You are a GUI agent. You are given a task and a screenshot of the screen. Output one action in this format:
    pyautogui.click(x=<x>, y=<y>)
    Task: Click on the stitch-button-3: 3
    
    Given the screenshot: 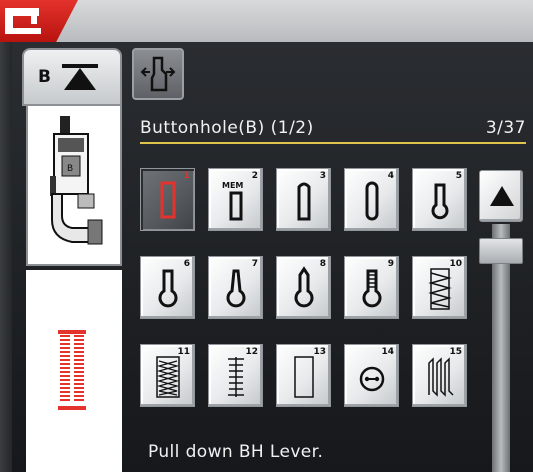 What is the action you would take?
    pyautogui.click(x=303, y=199)
    